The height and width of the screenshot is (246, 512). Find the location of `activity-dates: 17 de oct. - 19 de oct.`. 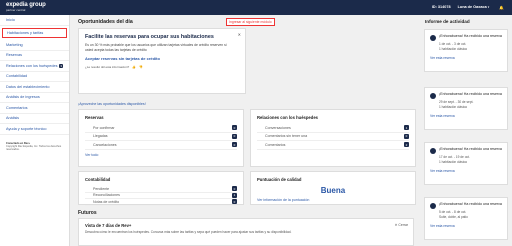

activity-dates: 17 de oct. - 19 de oct. is located at coordinates (454, 157).